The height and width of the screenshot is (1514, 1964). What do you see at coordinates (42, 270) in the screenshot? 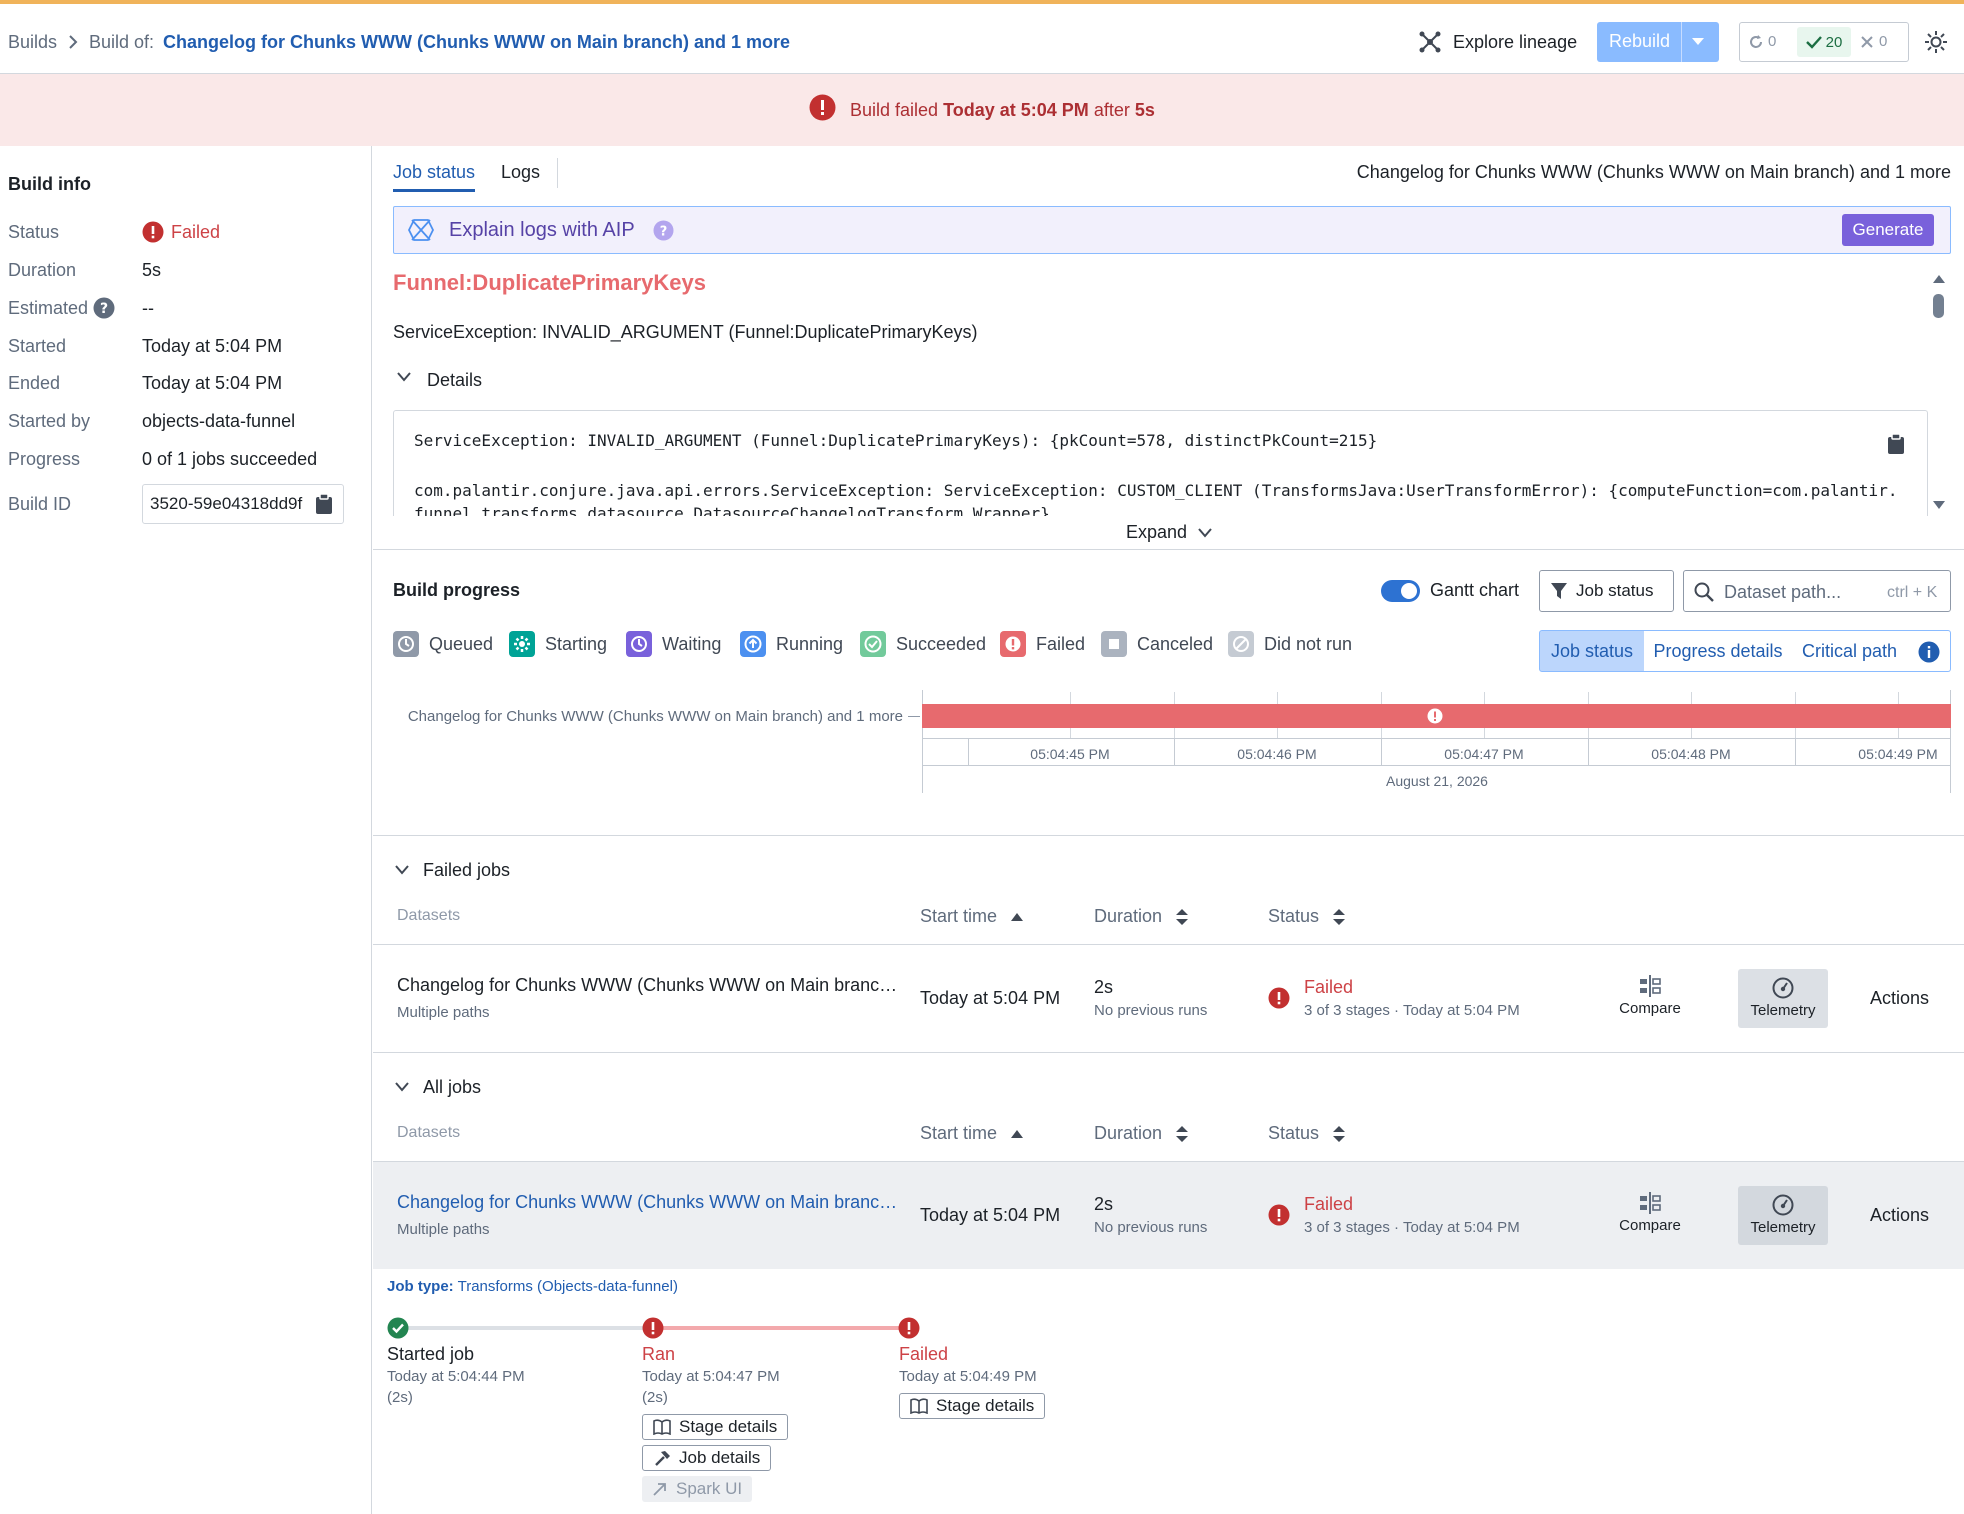
I see `duration-label: Duration` at bounding box center [42, 270].